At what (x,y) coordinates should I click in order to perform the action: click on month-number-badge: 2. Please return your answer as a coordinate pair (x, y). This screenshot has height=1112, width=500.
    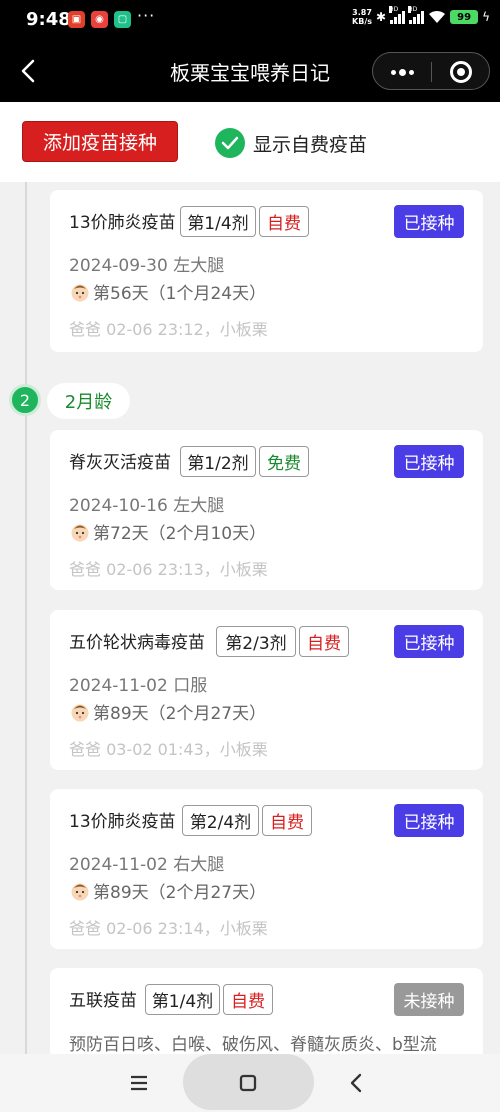
    Looking at the image, I should click on (25, 400).